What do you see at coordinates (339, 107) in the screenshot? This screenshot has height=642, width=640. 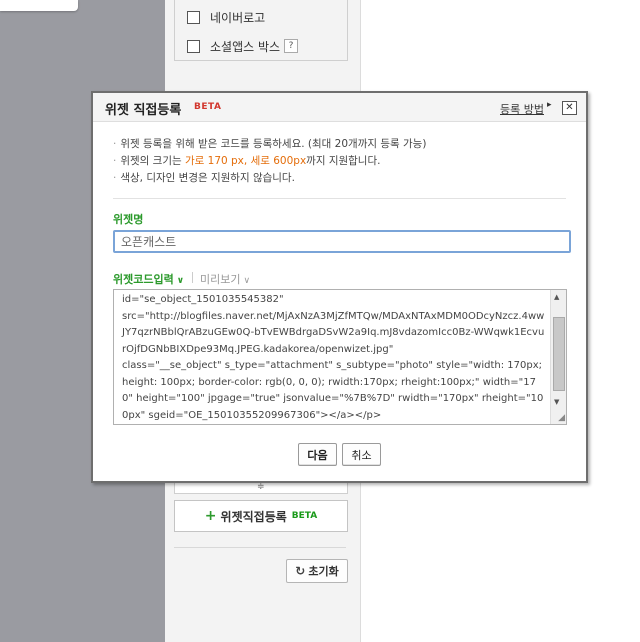 I see `dialog-header: 위젯 직접등록 BETA 등록 방법 ▸ ✕` at bounding box center [339, 107].